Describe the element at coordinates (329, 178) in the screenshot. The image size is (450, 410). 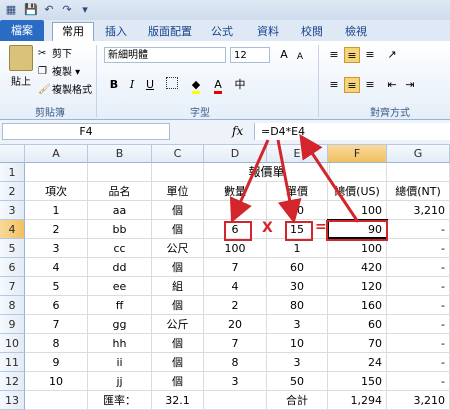
I see `arrow-to-formula` at that location.